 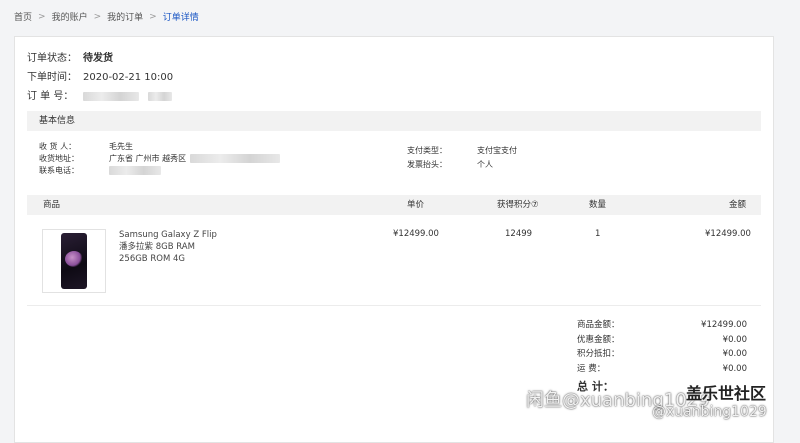 I want to click on breadcrumb-account-link: 我的账户, so click(x=70, y=16).